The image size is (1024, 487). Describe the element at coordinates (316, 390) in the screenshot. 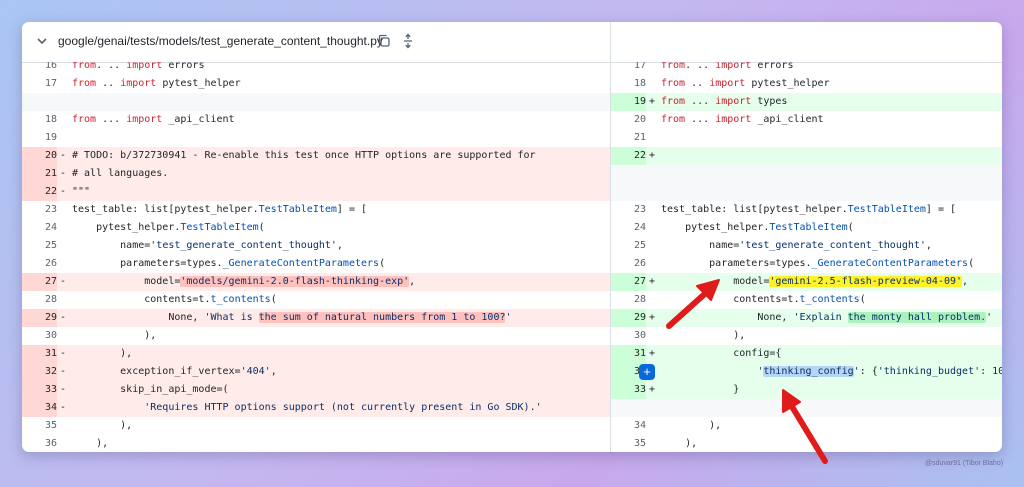

I see `diff-line: 33- skip_in_api_mode=(` at that location.